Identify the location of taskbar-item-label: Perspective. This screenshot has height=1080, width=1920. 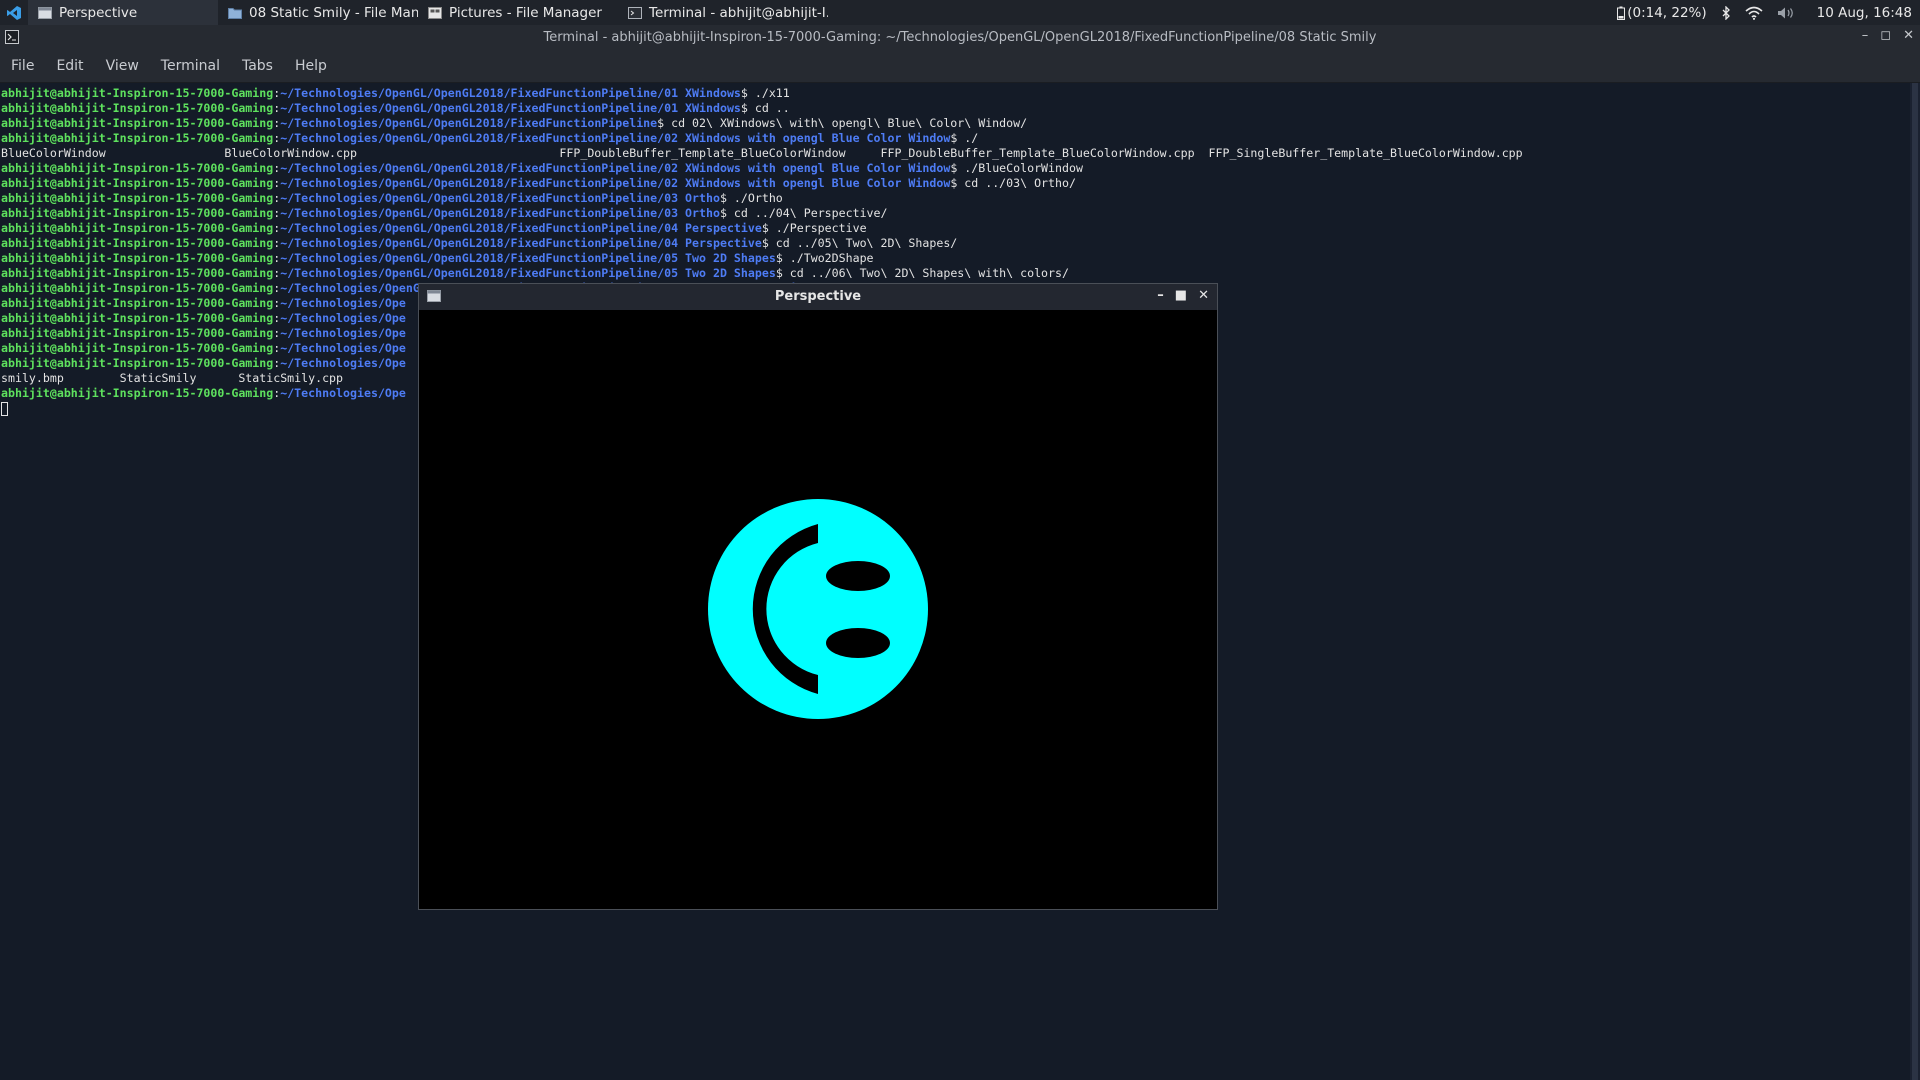
(98, 12).